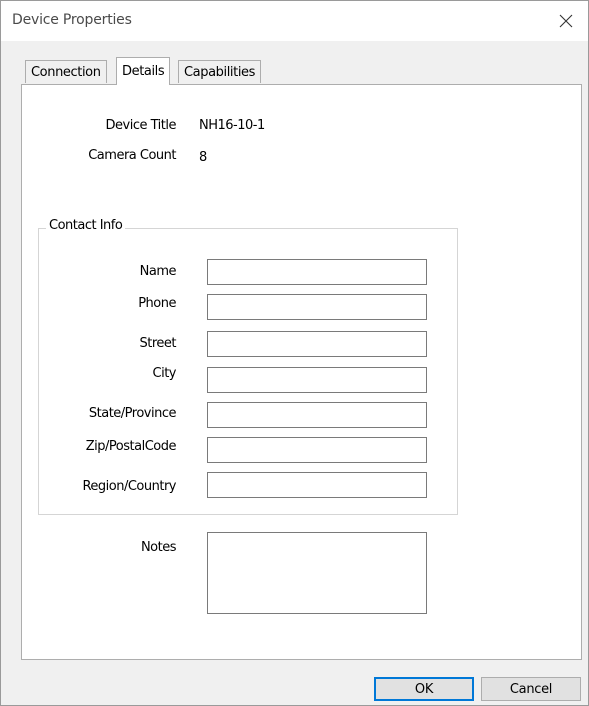 The height and width of the screenshot is (706, 589). What do you see at coordinates (317, 307) in the screenshot?
I see `phone-field` at bounding box center [317, 307].